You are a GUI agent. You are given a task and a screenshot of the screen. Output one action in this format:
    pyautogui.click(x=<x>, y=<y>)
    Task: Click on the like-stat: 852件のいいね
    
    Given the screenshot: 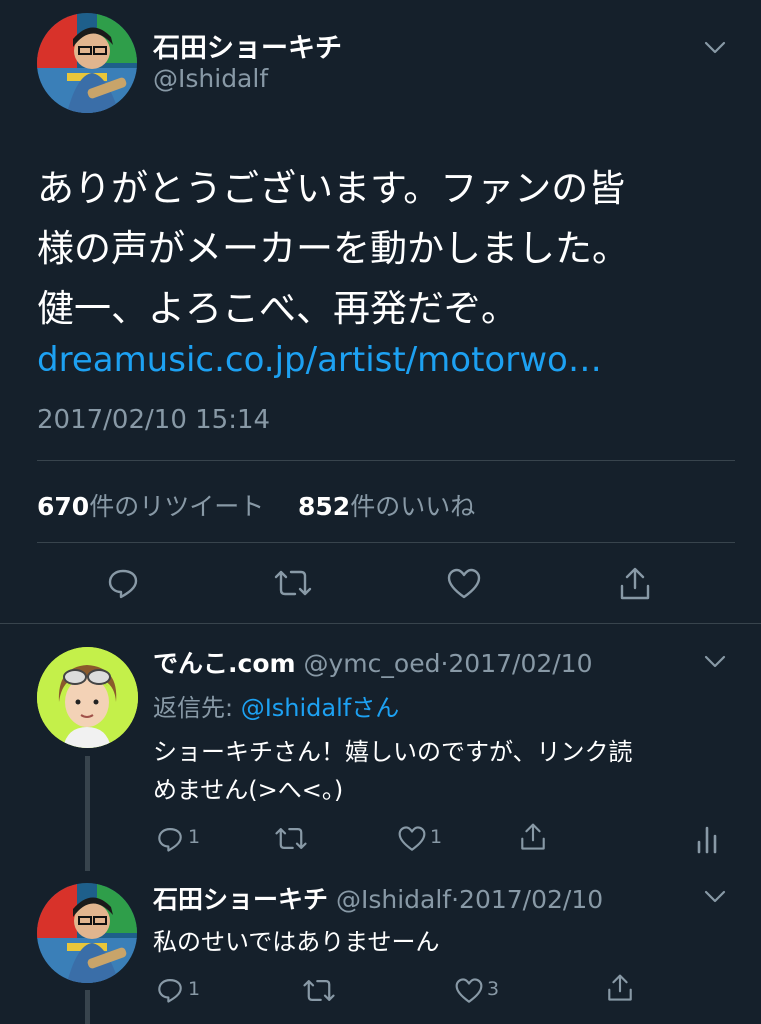 What is the action you would take?
    pyautogui.click(x=386, y=505)
    